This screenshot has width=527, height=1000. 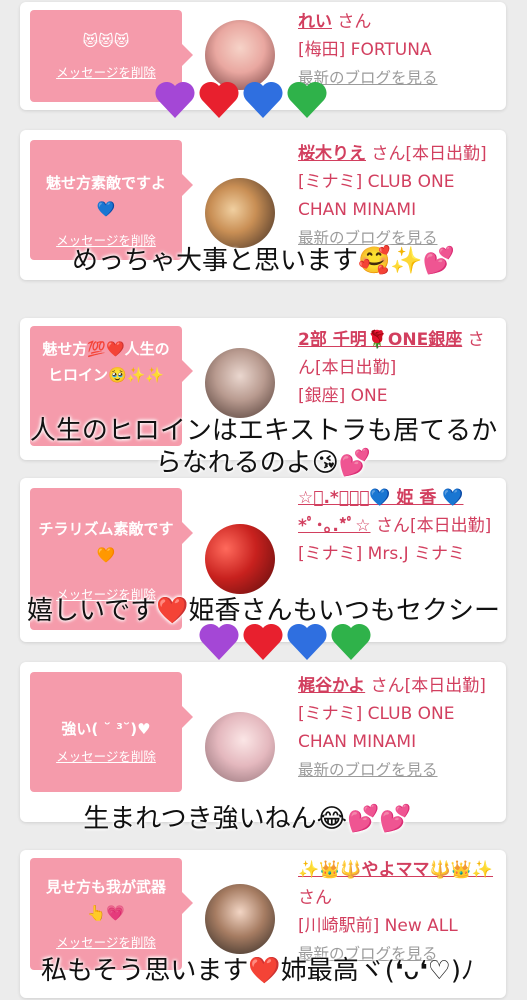 What do you see at coordinates (105, 900) in the screenshot?
I see `message-text: 見せ方も我が武器👆💗` at bounding box center [105, 900].